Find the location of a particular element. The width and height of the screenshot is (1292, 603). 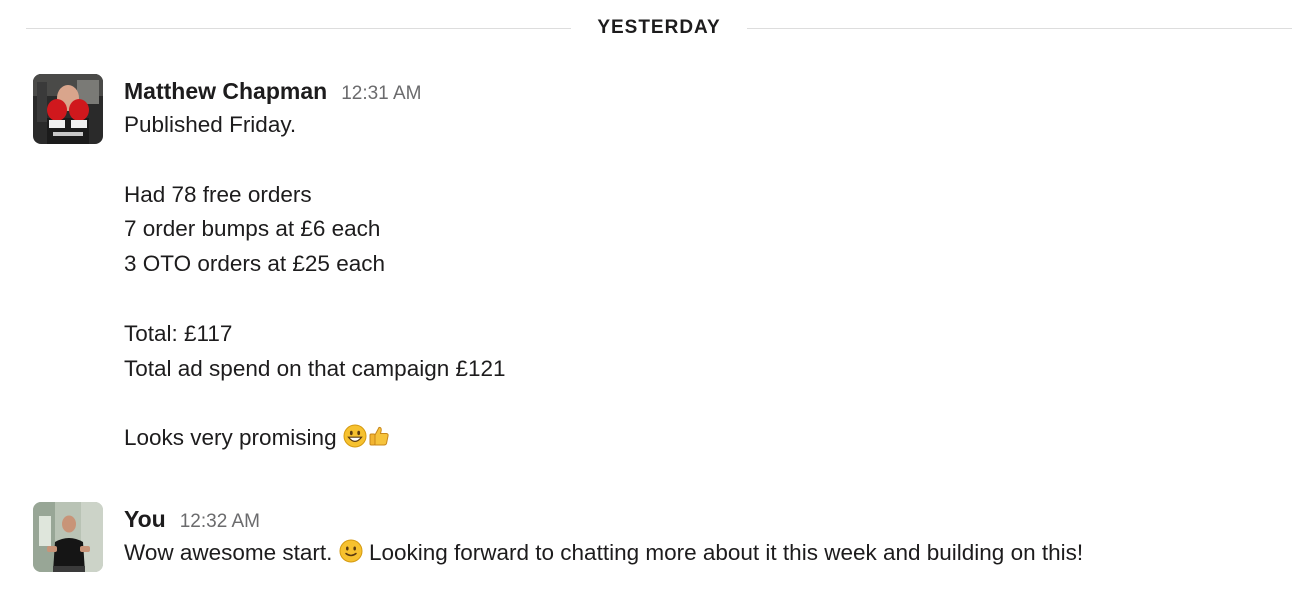

thumbs-up-emoji-icon is located at coordinates (379, 441).